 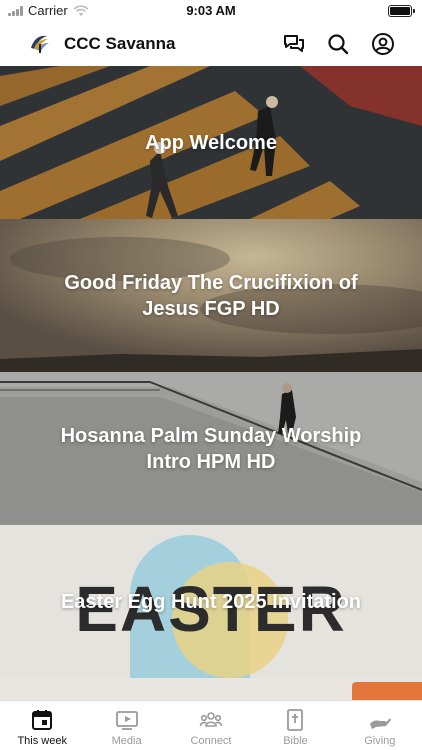 What do you see at coordinates (211, 719) in the screenshot?
I see `people-icon` at bounding box center [211, 719].